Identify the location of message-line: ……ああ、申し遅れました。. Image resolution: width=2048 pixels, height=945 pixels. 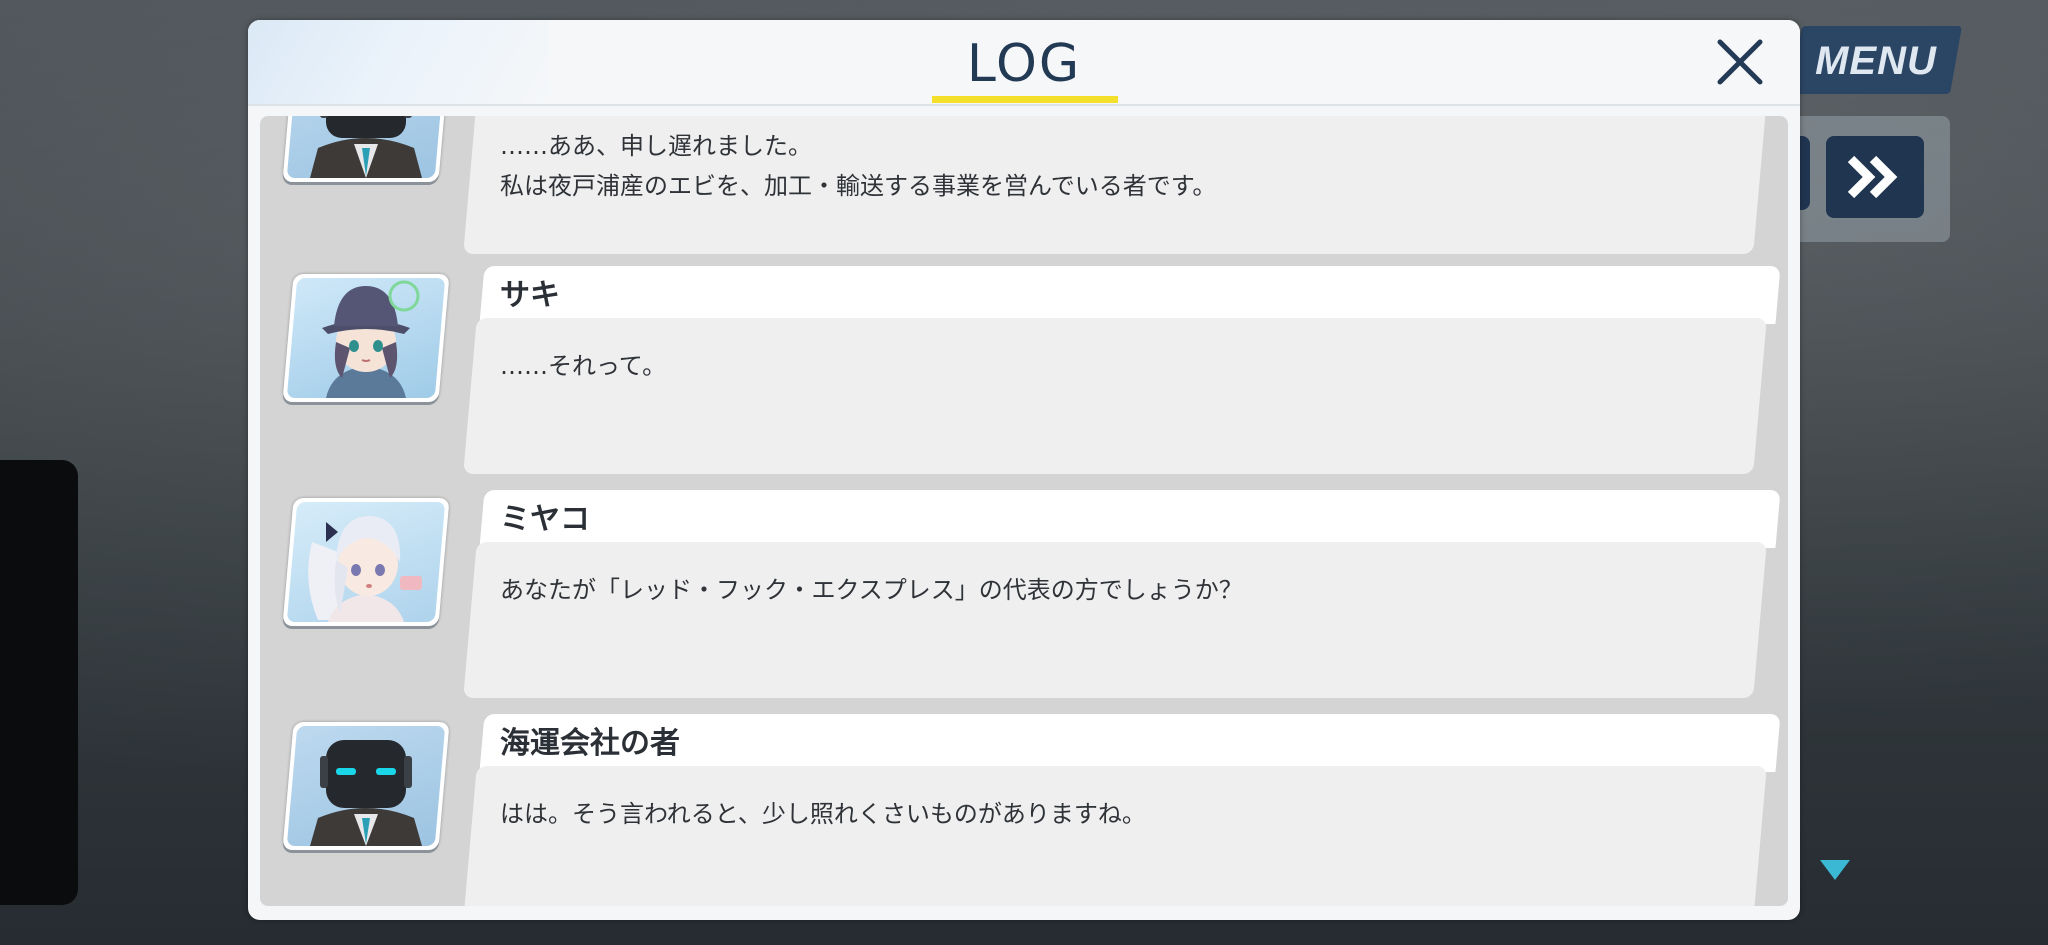
(656, 146).